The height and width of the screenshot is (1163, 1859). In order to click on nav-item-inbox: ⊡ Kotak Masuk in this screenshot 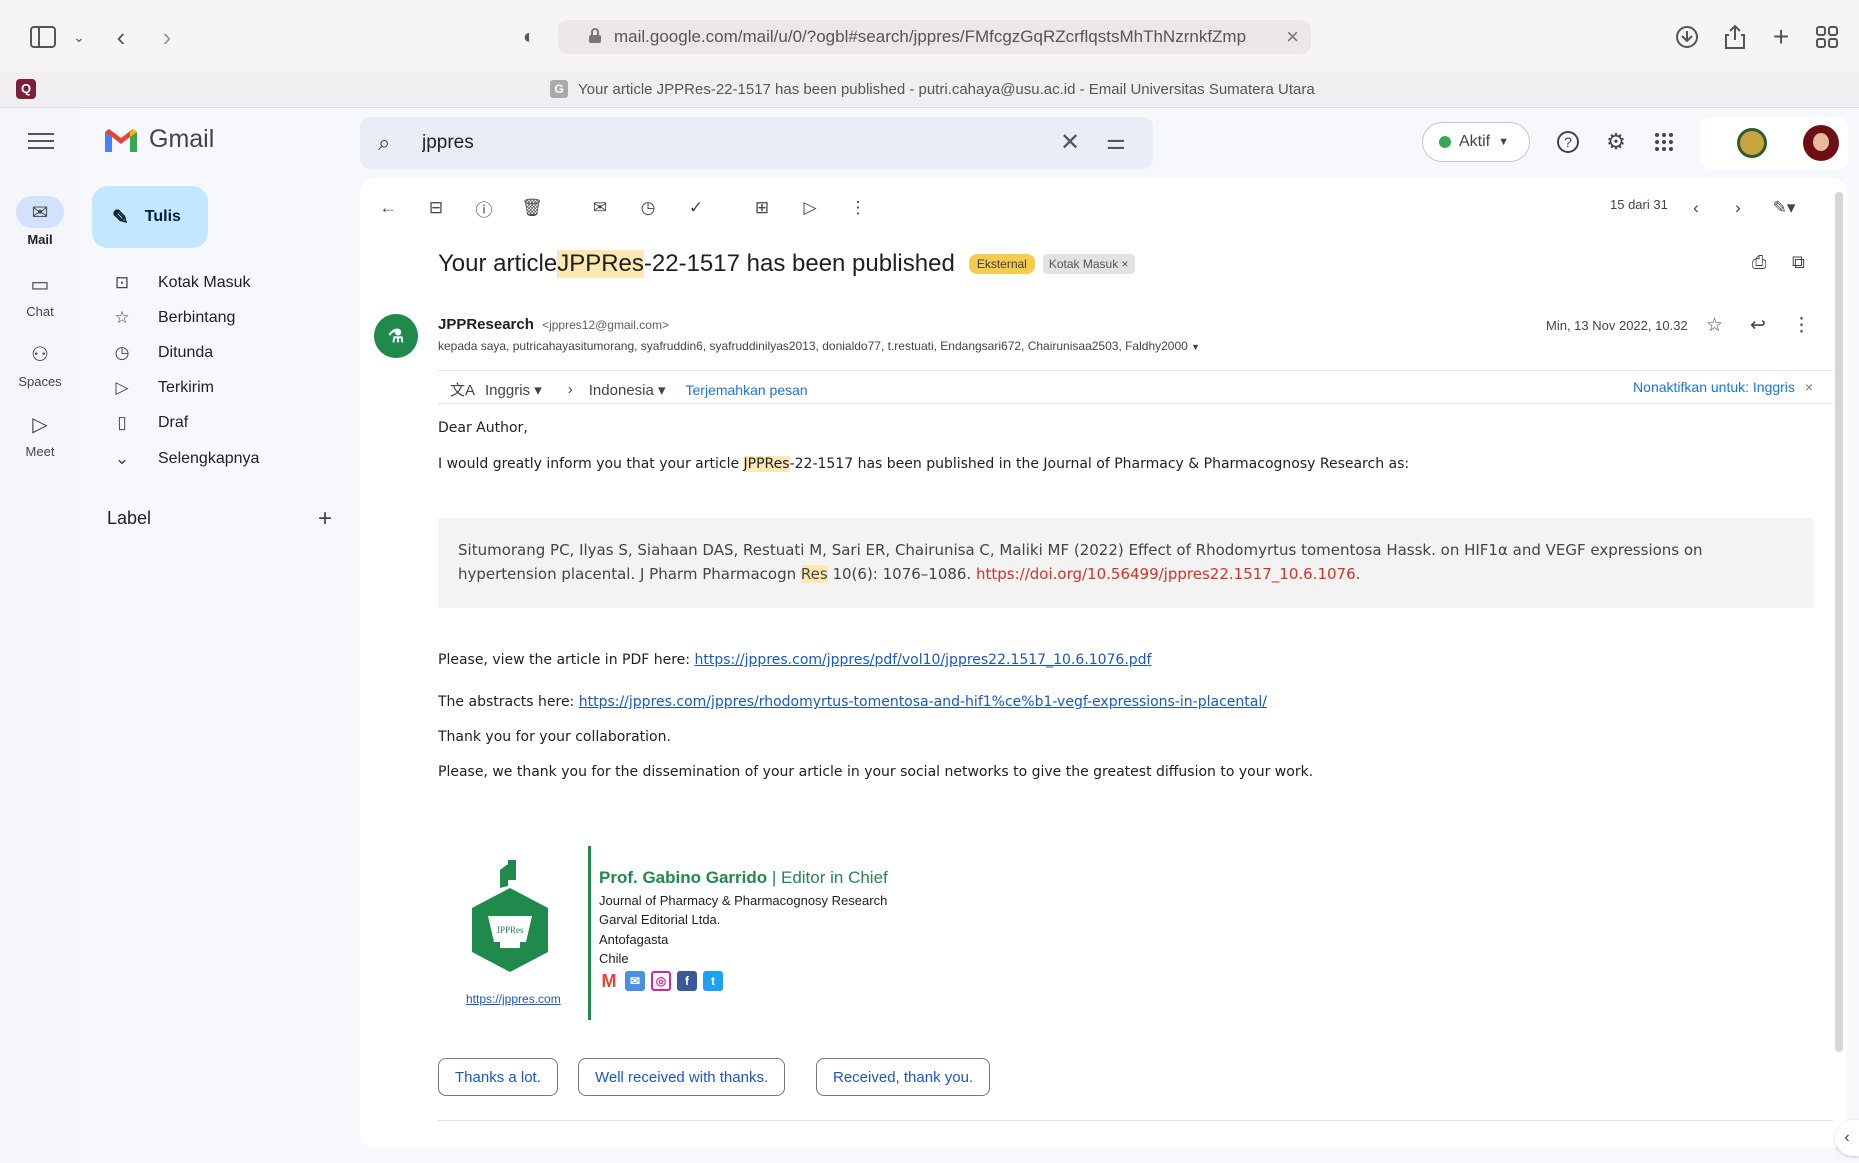, I will do `click(217, 283)`.